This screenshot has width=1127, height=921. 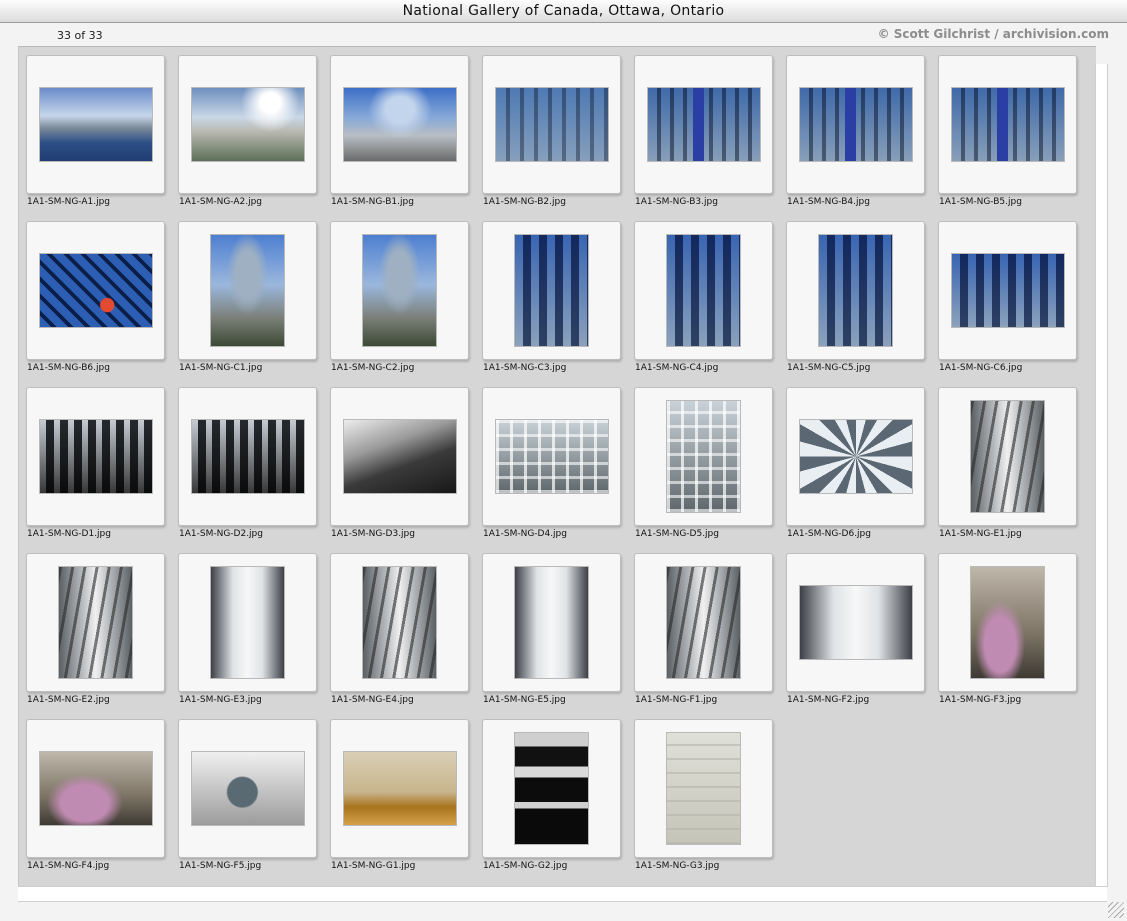 I want to click on thumbnail-item: 1A1-SM-NG-F3.jpg, so click(x=1004, y=625).